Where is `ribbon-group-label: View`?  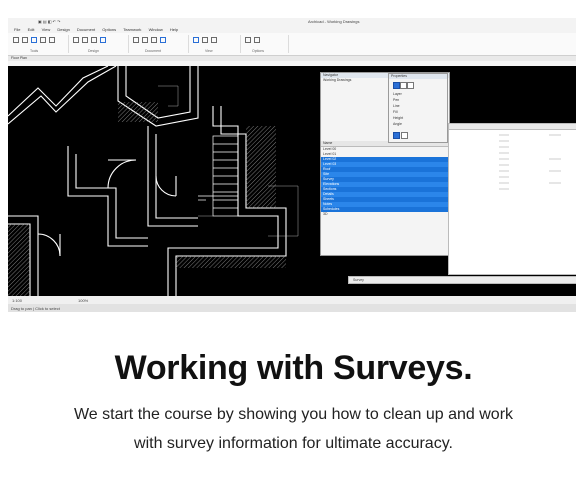 ribbon-group-label: View is located at coordinates (209, 51).